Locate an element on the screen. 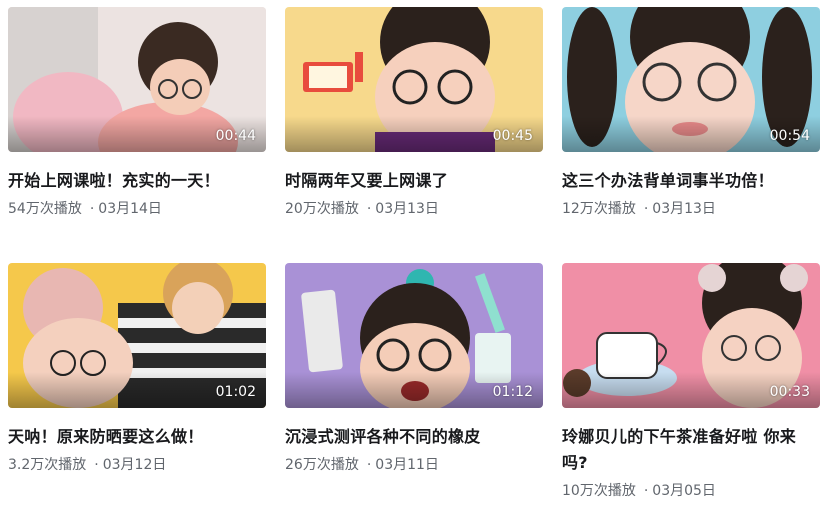 The image size is (830, 508). publish-date: 03月12日 is located at coordinates (134, 465).